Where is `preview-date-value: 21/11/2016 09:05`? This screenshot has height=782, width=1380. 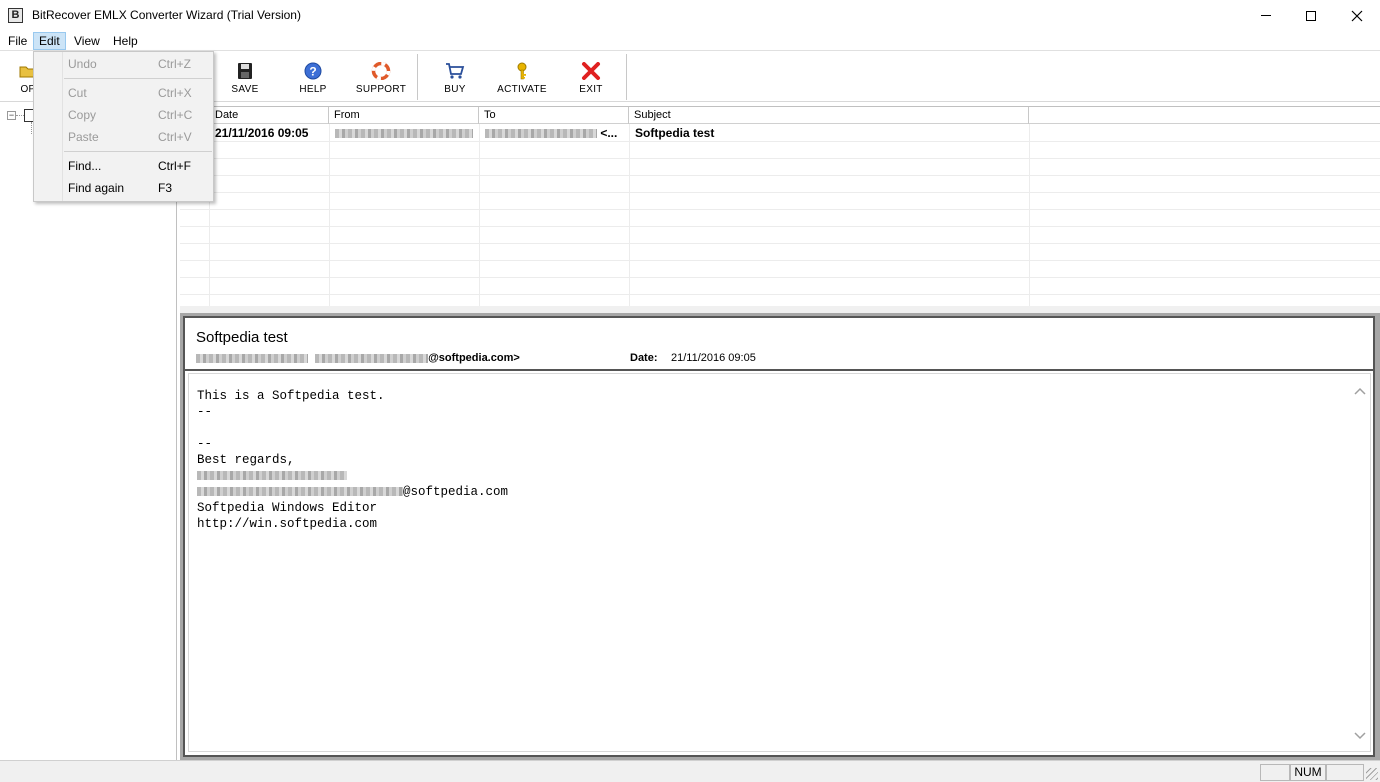
preview-date-value: 21/11/2016 09:05 is located at coordinates (713, 358).